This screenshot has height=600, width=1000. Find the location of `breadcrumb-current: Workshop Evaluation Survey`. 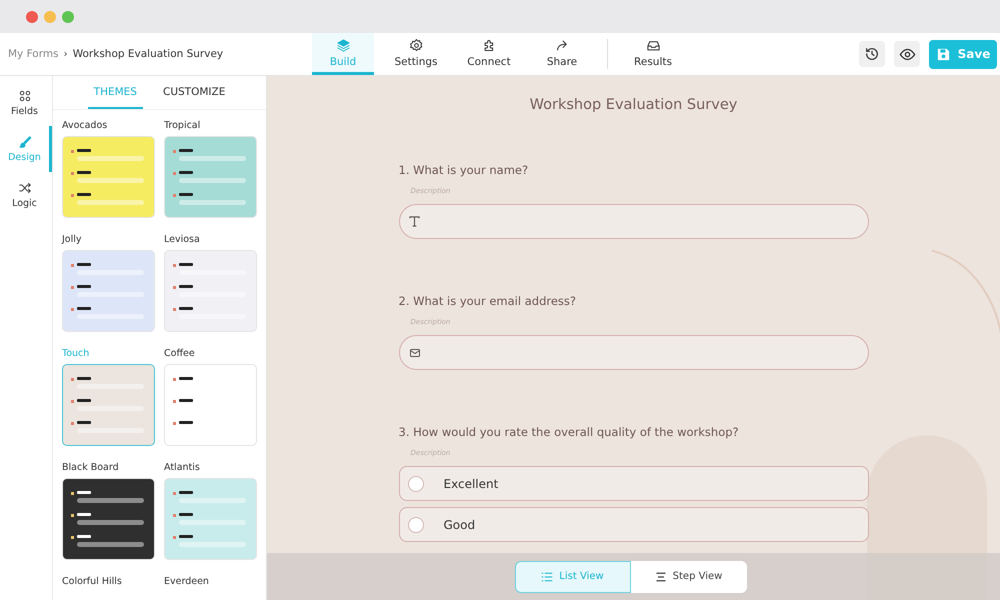

breadcrumb-current: Workshop Evaluation Survey is located at coordinates (148, 54).